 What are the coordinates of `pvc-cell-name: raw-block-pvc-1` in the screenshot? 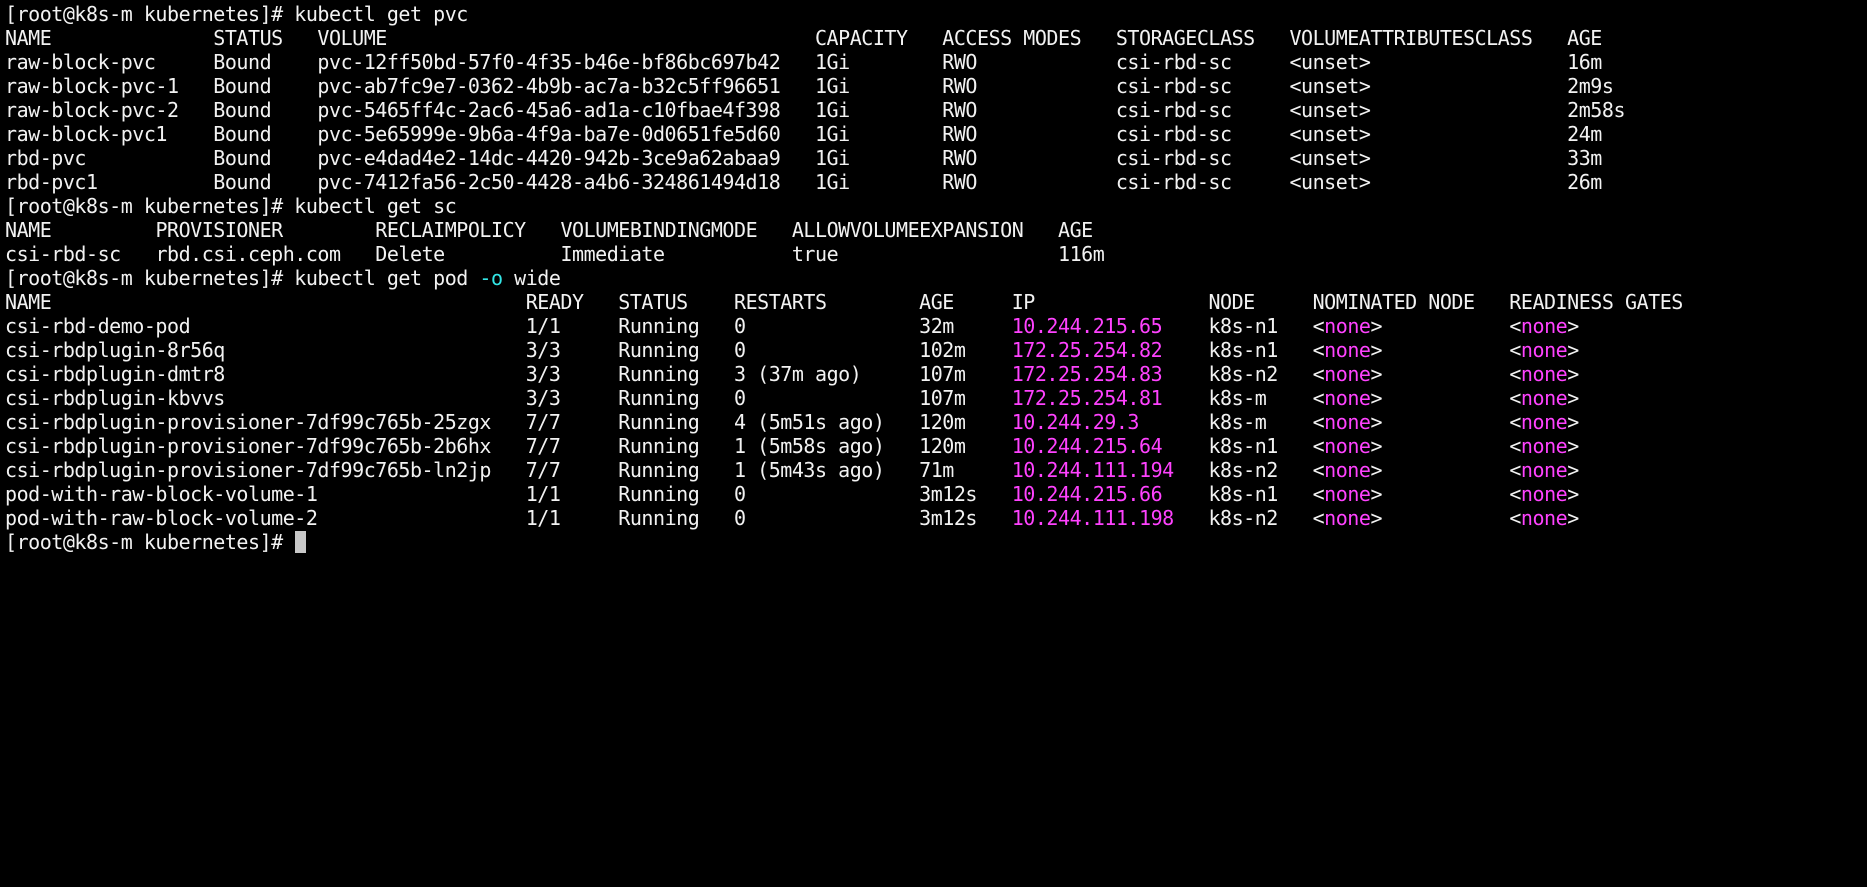 It's located at (109, 86).